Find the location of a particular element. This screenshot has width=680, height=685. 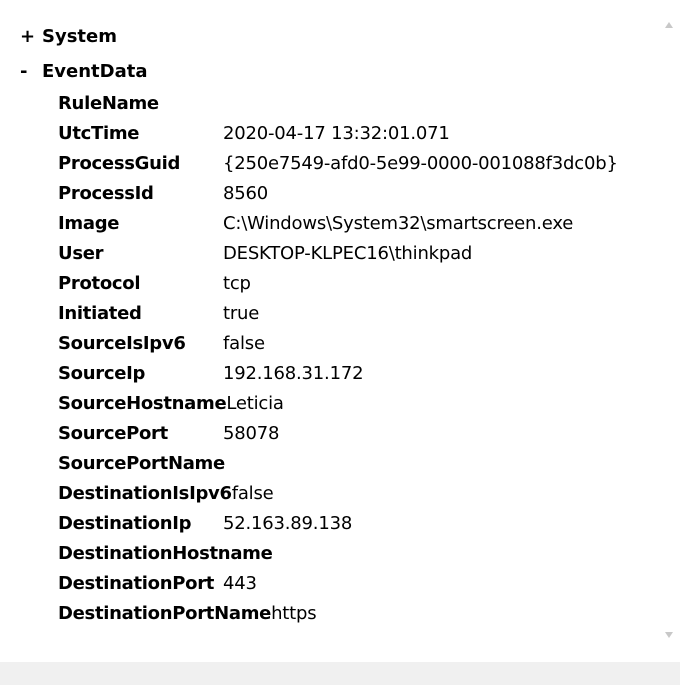

field-key: RuleName is located at coordinates (108, 103).